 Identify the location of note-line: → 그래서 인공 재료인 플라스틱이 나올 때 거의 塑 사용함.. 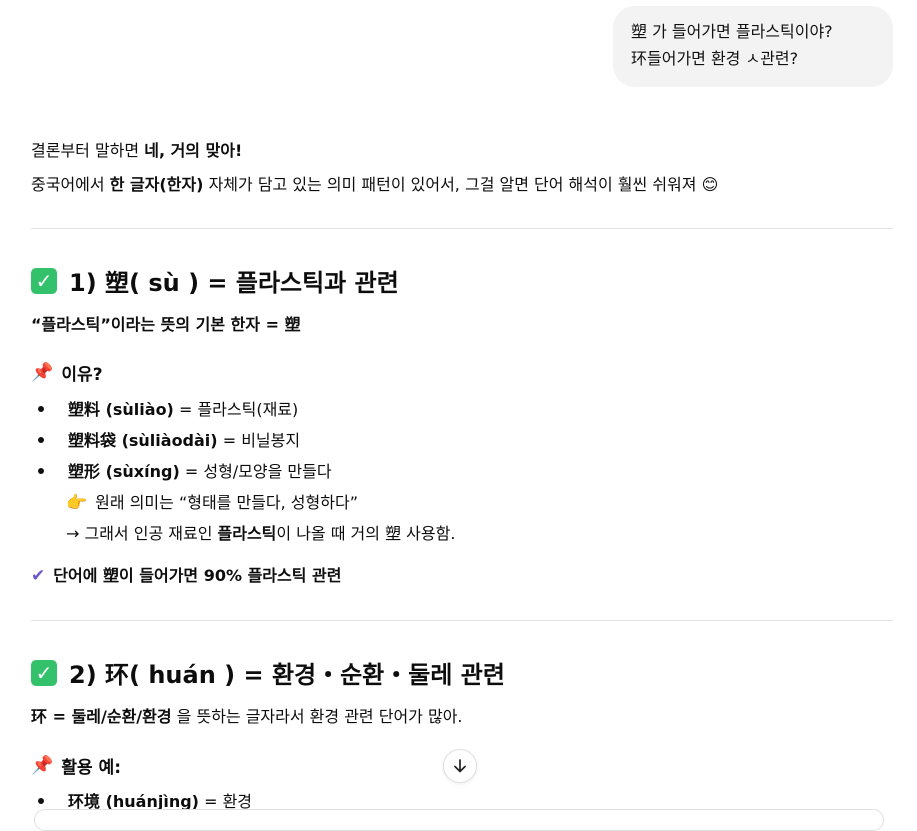
(260, 532).